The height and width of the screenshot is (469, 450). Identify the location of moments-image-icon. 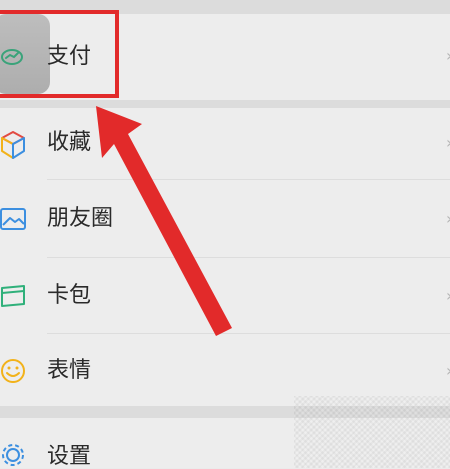
(13, 219).